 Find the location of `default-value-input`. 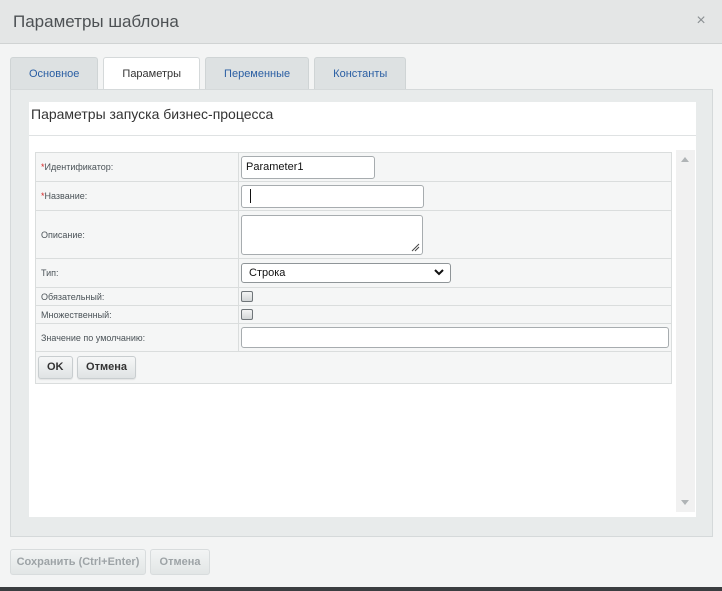

default-value-input is located at coordinates (455, 337).